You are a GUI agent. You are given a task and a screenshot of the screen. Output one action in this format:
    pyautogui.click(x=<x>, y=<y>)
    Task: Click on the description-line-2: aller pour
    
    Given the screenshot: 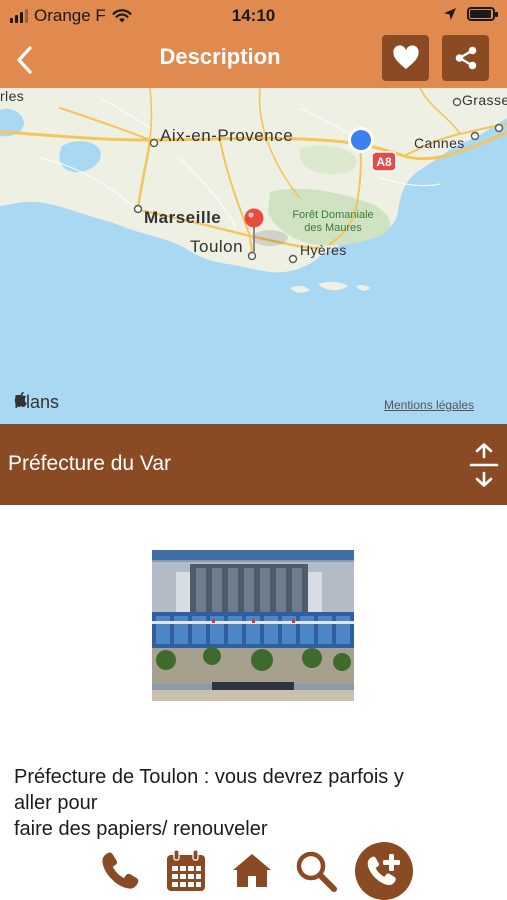 What is the action you would take?
    pyautogui.click(x=56, y=803)
    